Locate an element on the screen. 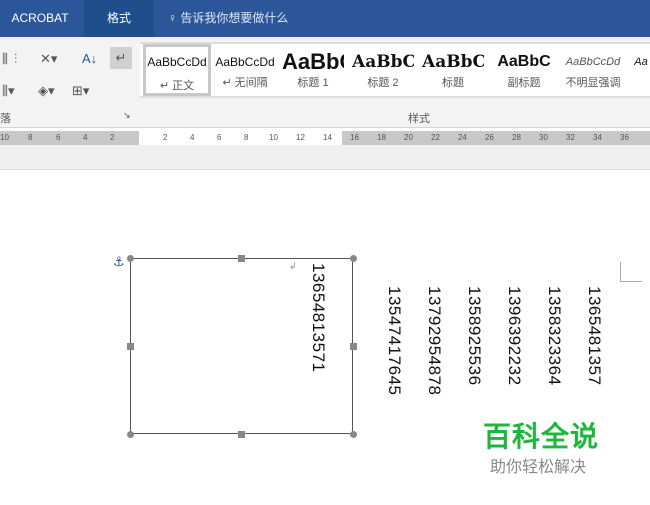 Image resolution: width=650 pixels, height=505 pixels. anchor-icon: ⚓ is located at coordinates (119, 261).